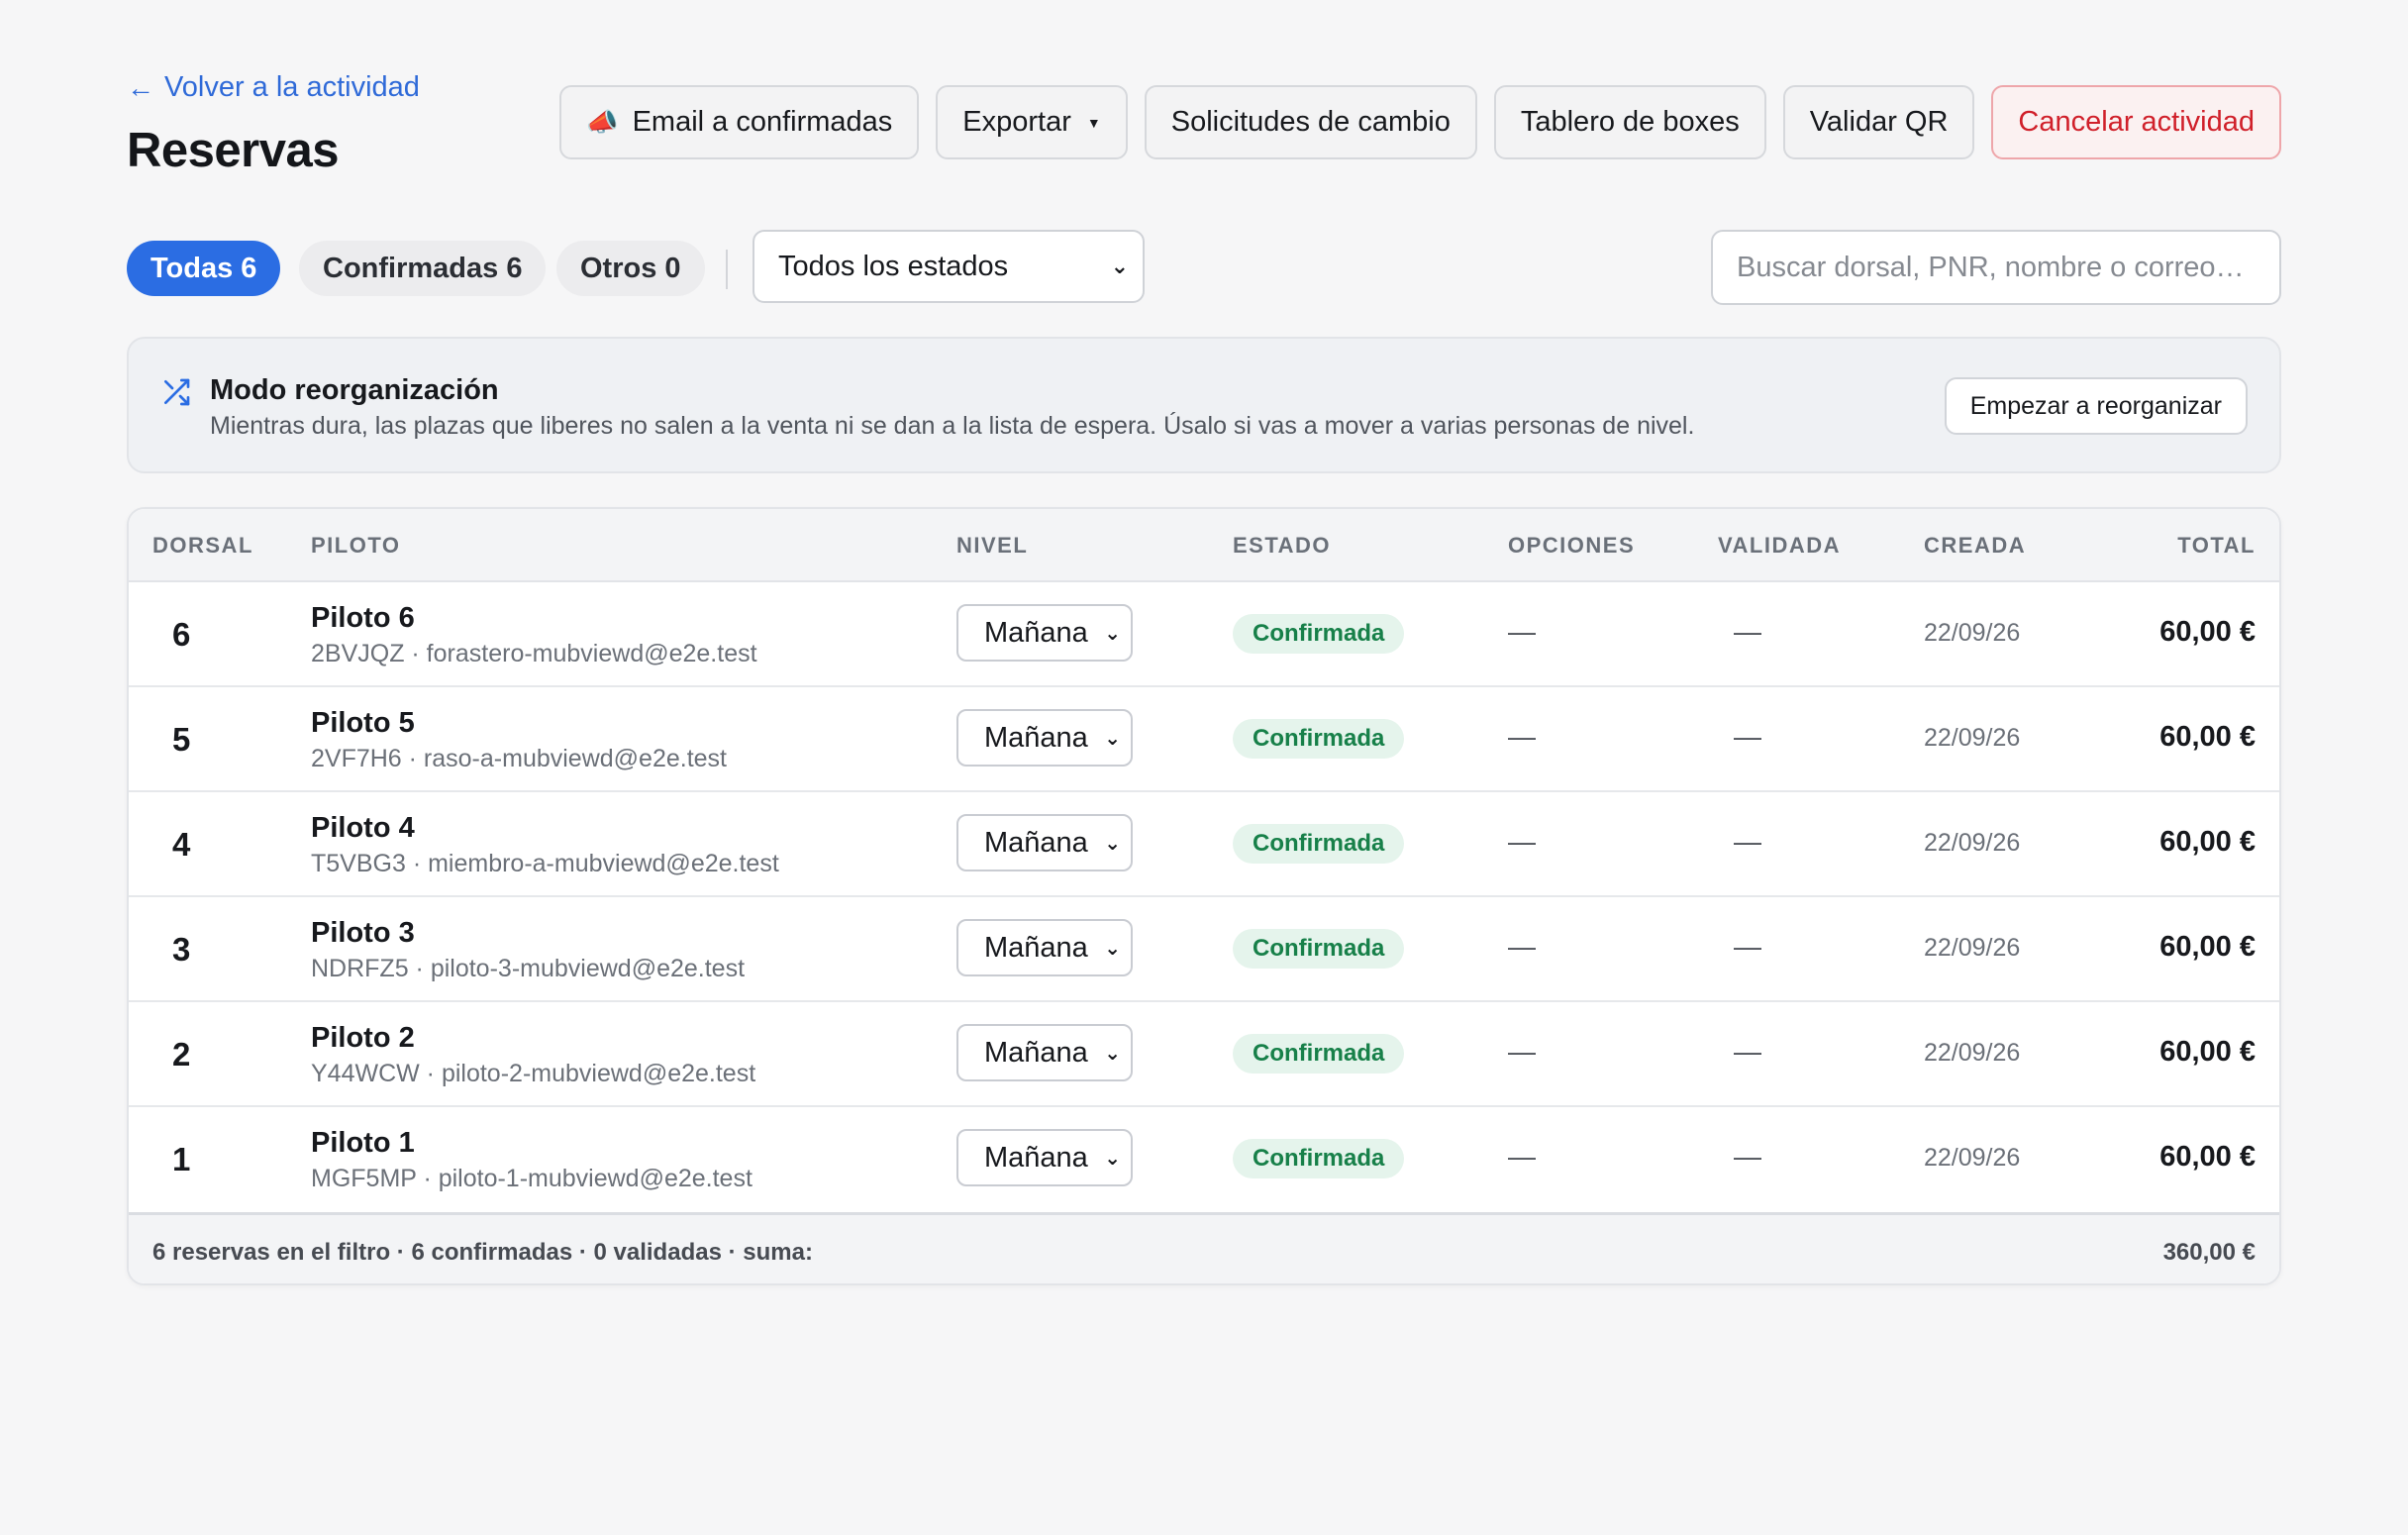 This screenshot has height=1535, width=2408. Describe the element at coordinates (181, 1159) in the screenshot. I see `dorsal-number: 1` at that location.